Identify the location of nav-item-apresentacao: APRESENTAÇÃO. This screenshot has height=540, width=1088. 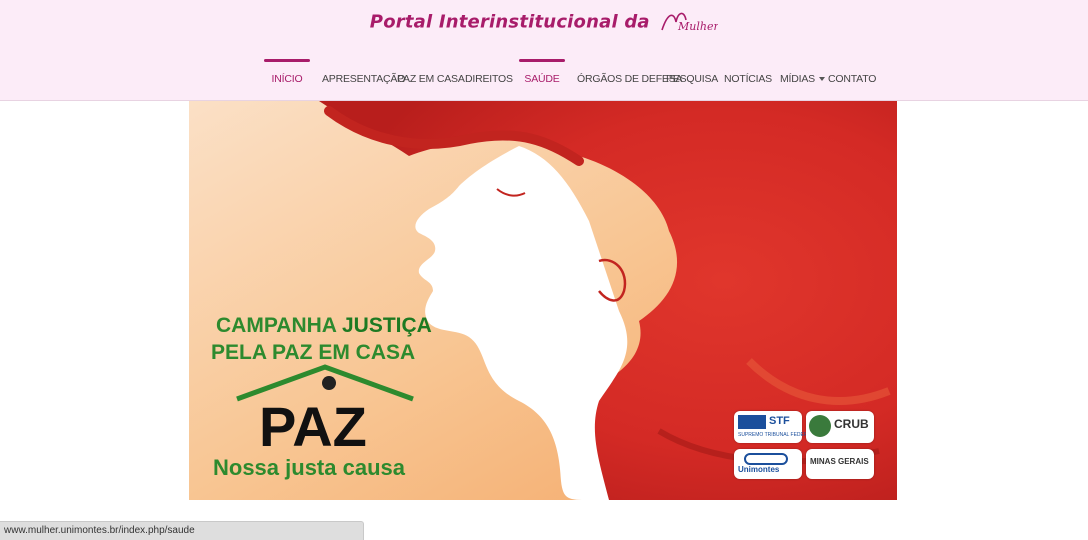
(363, 80).